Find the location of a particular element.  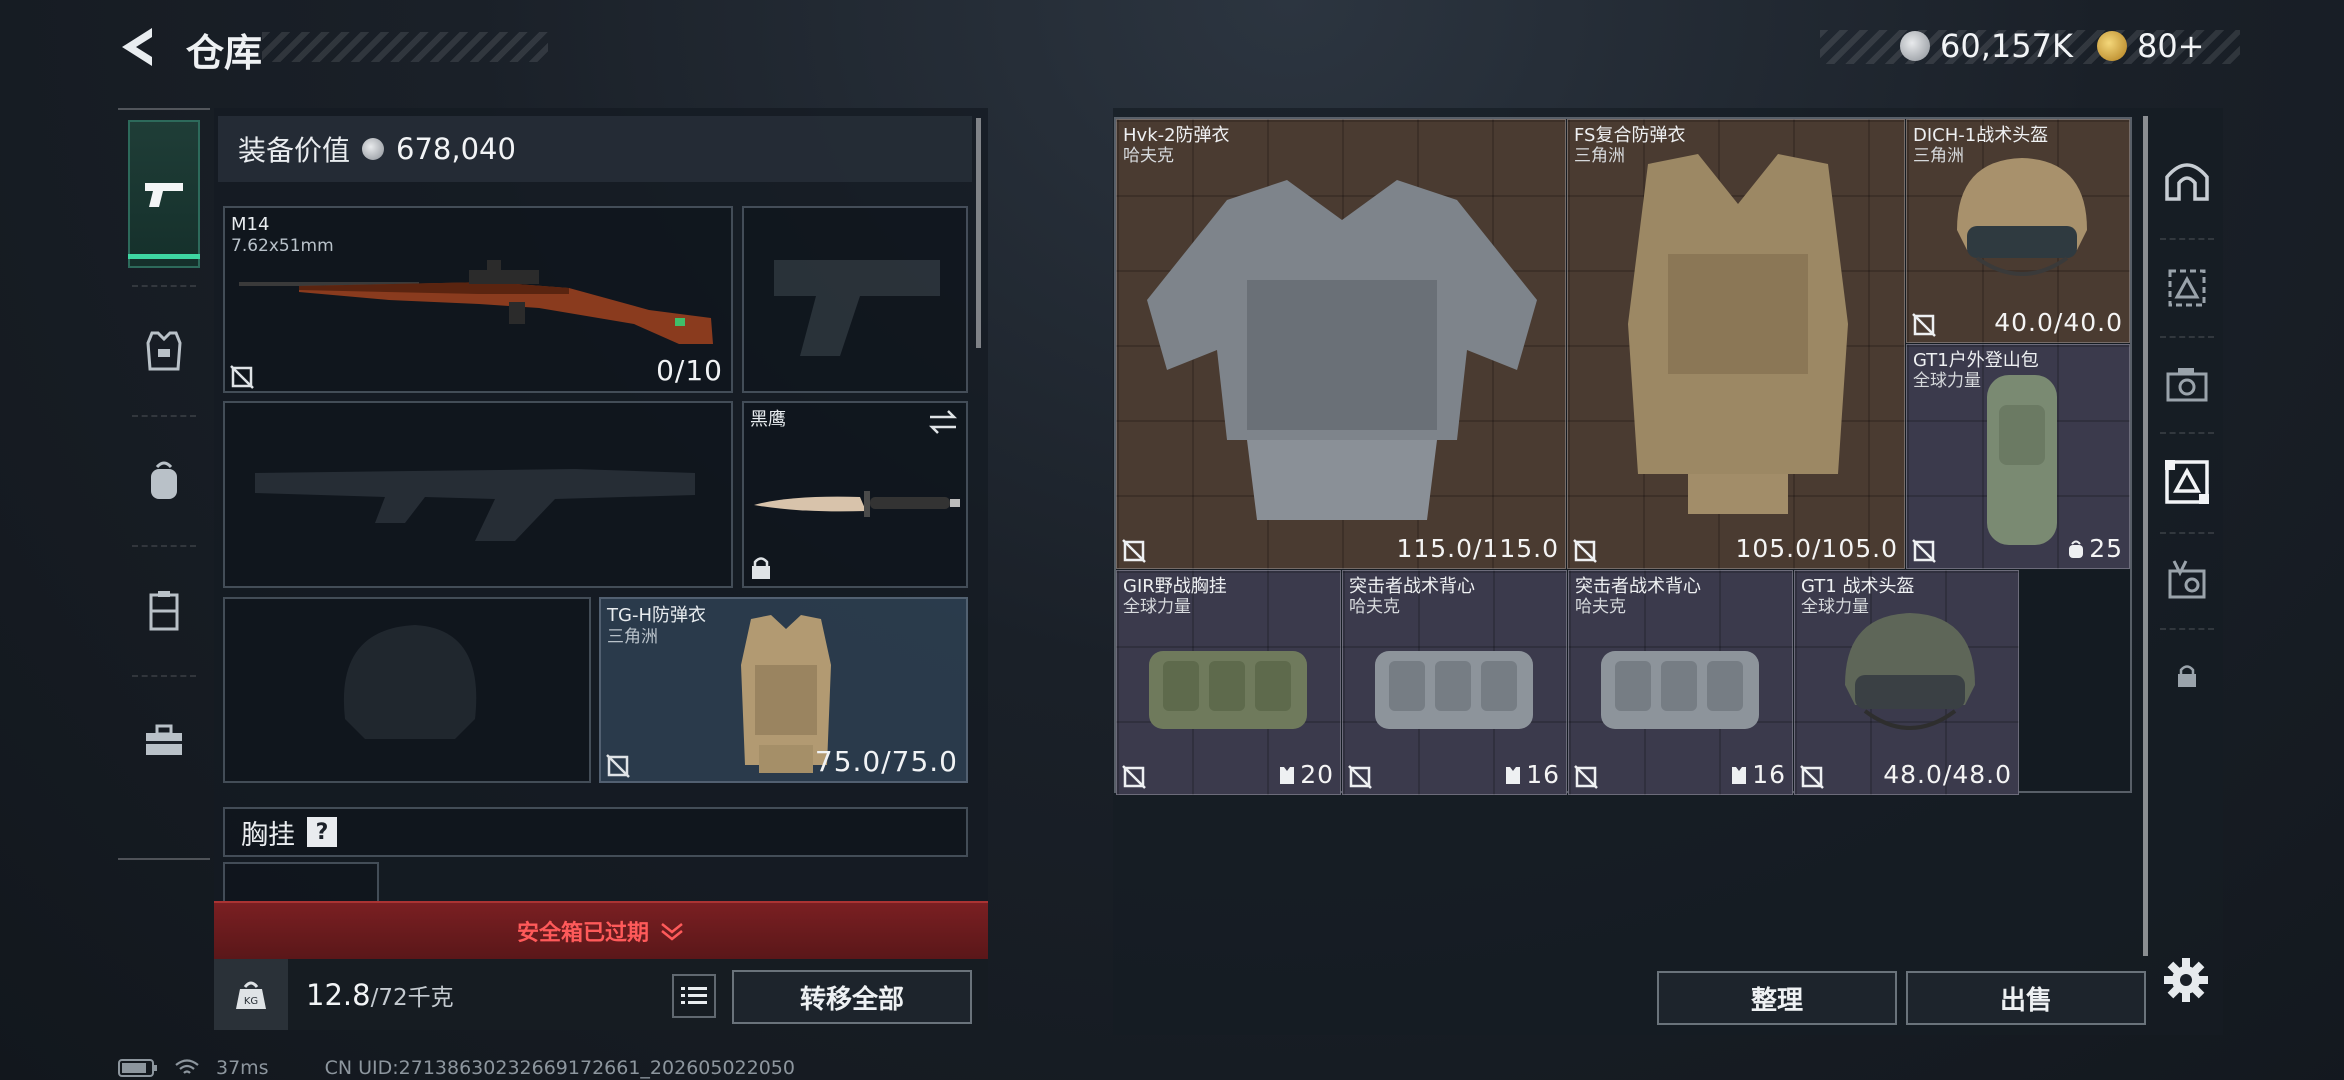

equipment-value-row: 装备价值 678,040 is located at coordinates (595, 149).